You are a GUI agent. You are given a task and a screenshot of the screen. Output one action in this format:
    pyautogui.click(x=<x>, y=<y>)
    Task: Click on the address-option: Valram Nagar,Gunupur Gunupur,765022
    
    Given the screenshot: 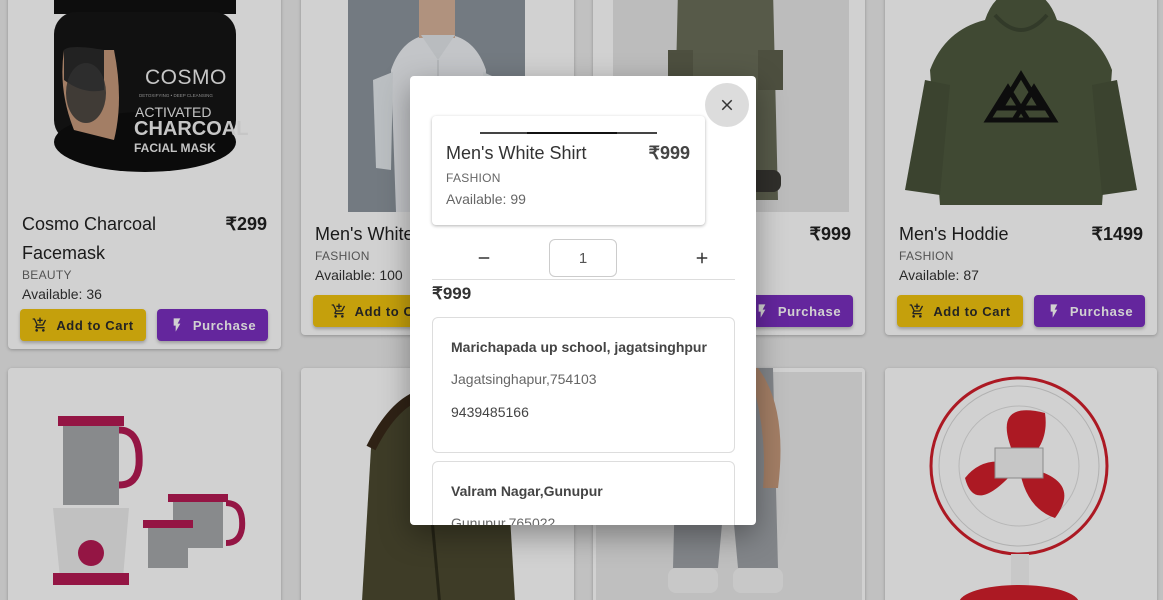 What is the action you would take?
    pyautogui.click(x=583, y=493)
    